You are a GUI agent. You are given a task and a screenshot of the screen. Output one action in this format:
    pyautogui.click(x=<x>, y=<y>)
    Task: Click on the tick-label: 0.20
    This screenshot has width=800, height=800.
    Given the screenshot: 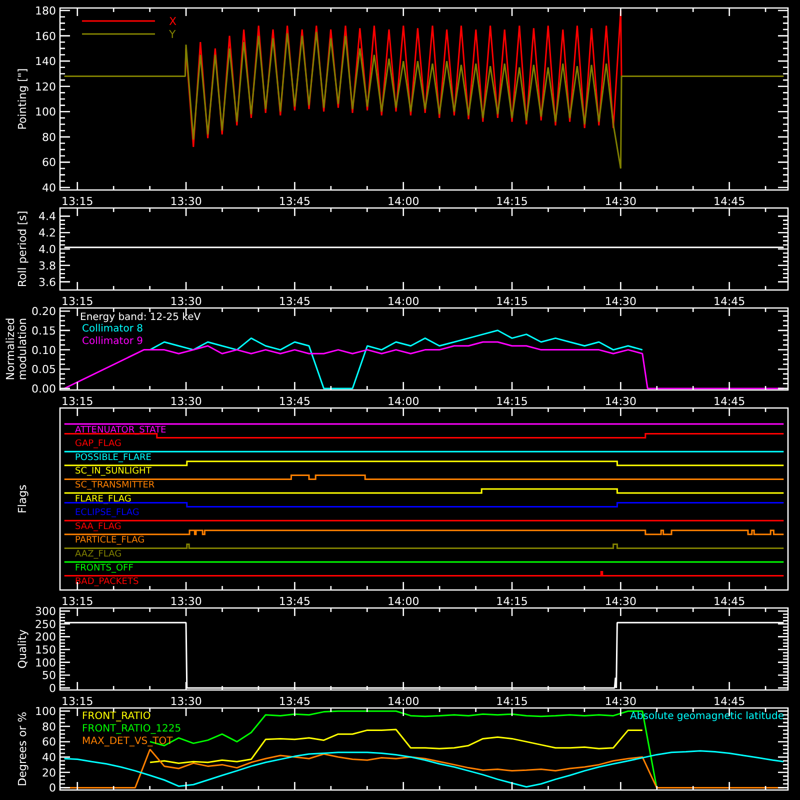 What is the action you would take?
    pyautogui.click(x=44, y=311)
    